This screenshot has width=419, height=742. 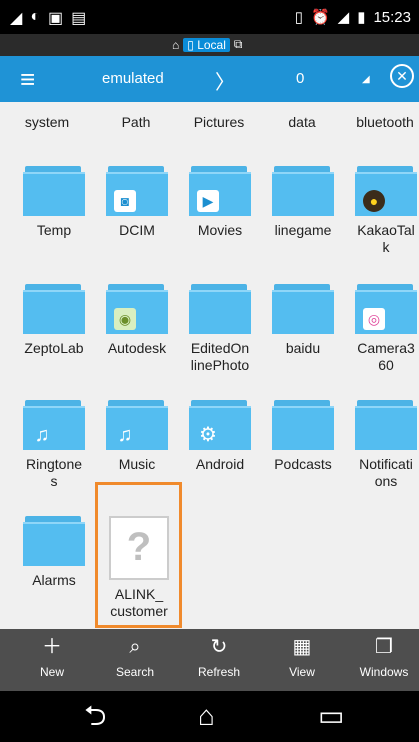 I want to click on camera360-icon: ◎, so click(x=374, y=319).